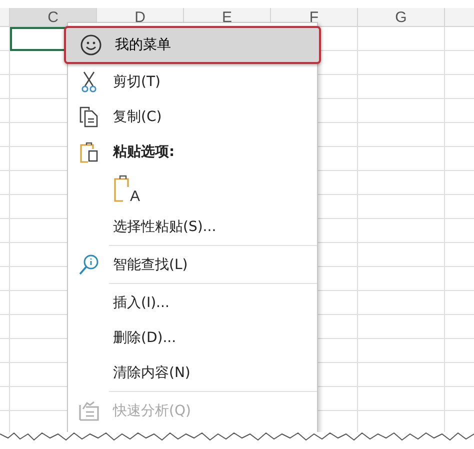  Describe the element at coordinates (91, 45) in the screenshot. I see `smiley-icon` at that location.